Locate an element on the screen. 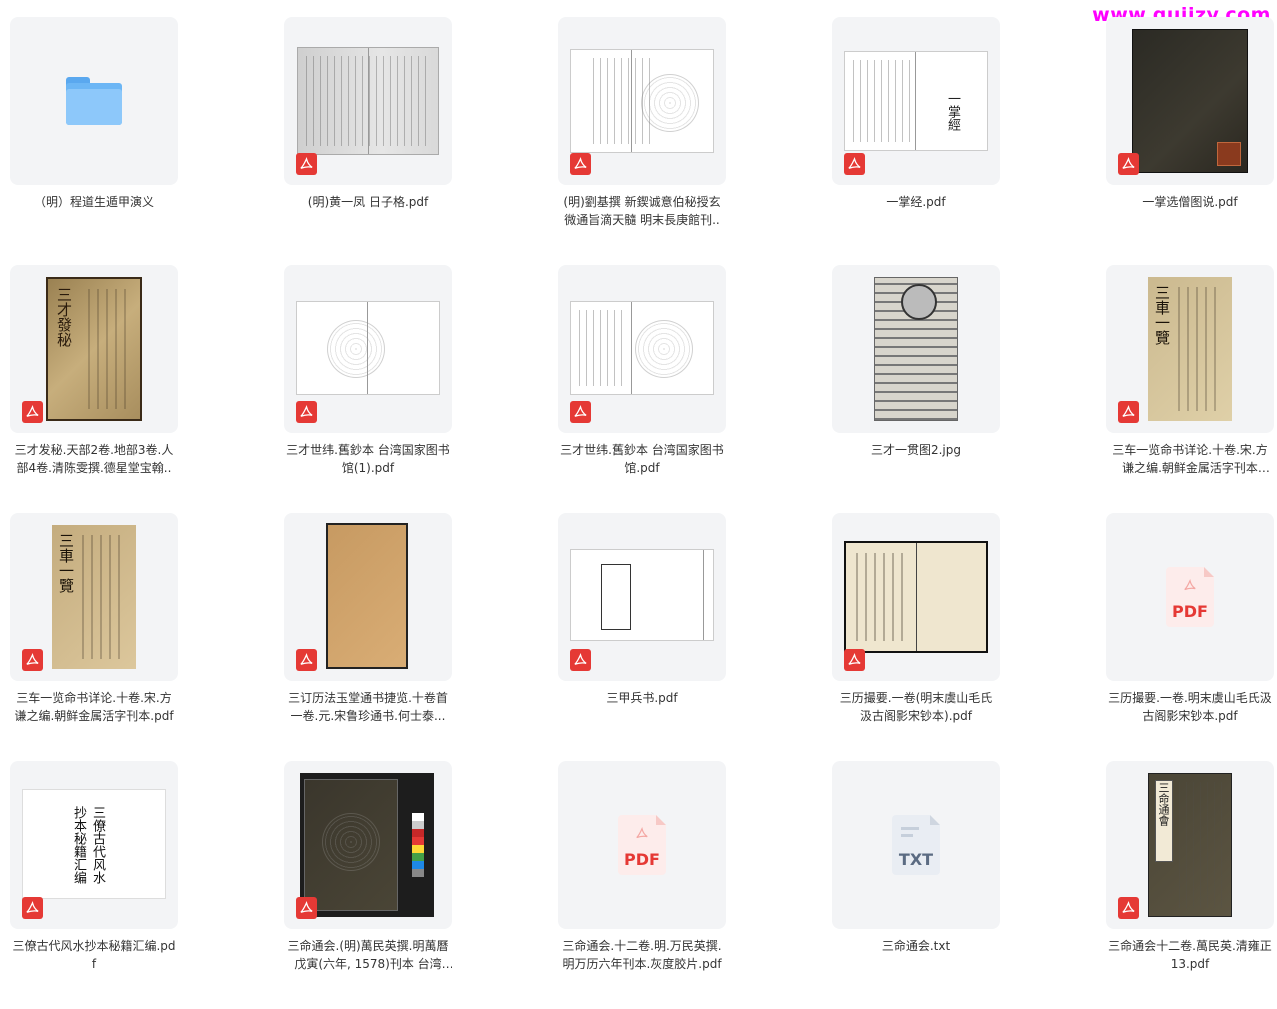 This screenshot has height=1009, width=1277. file-name: 一掌选僧图说.pdf is located at coordinates (1190, 202).